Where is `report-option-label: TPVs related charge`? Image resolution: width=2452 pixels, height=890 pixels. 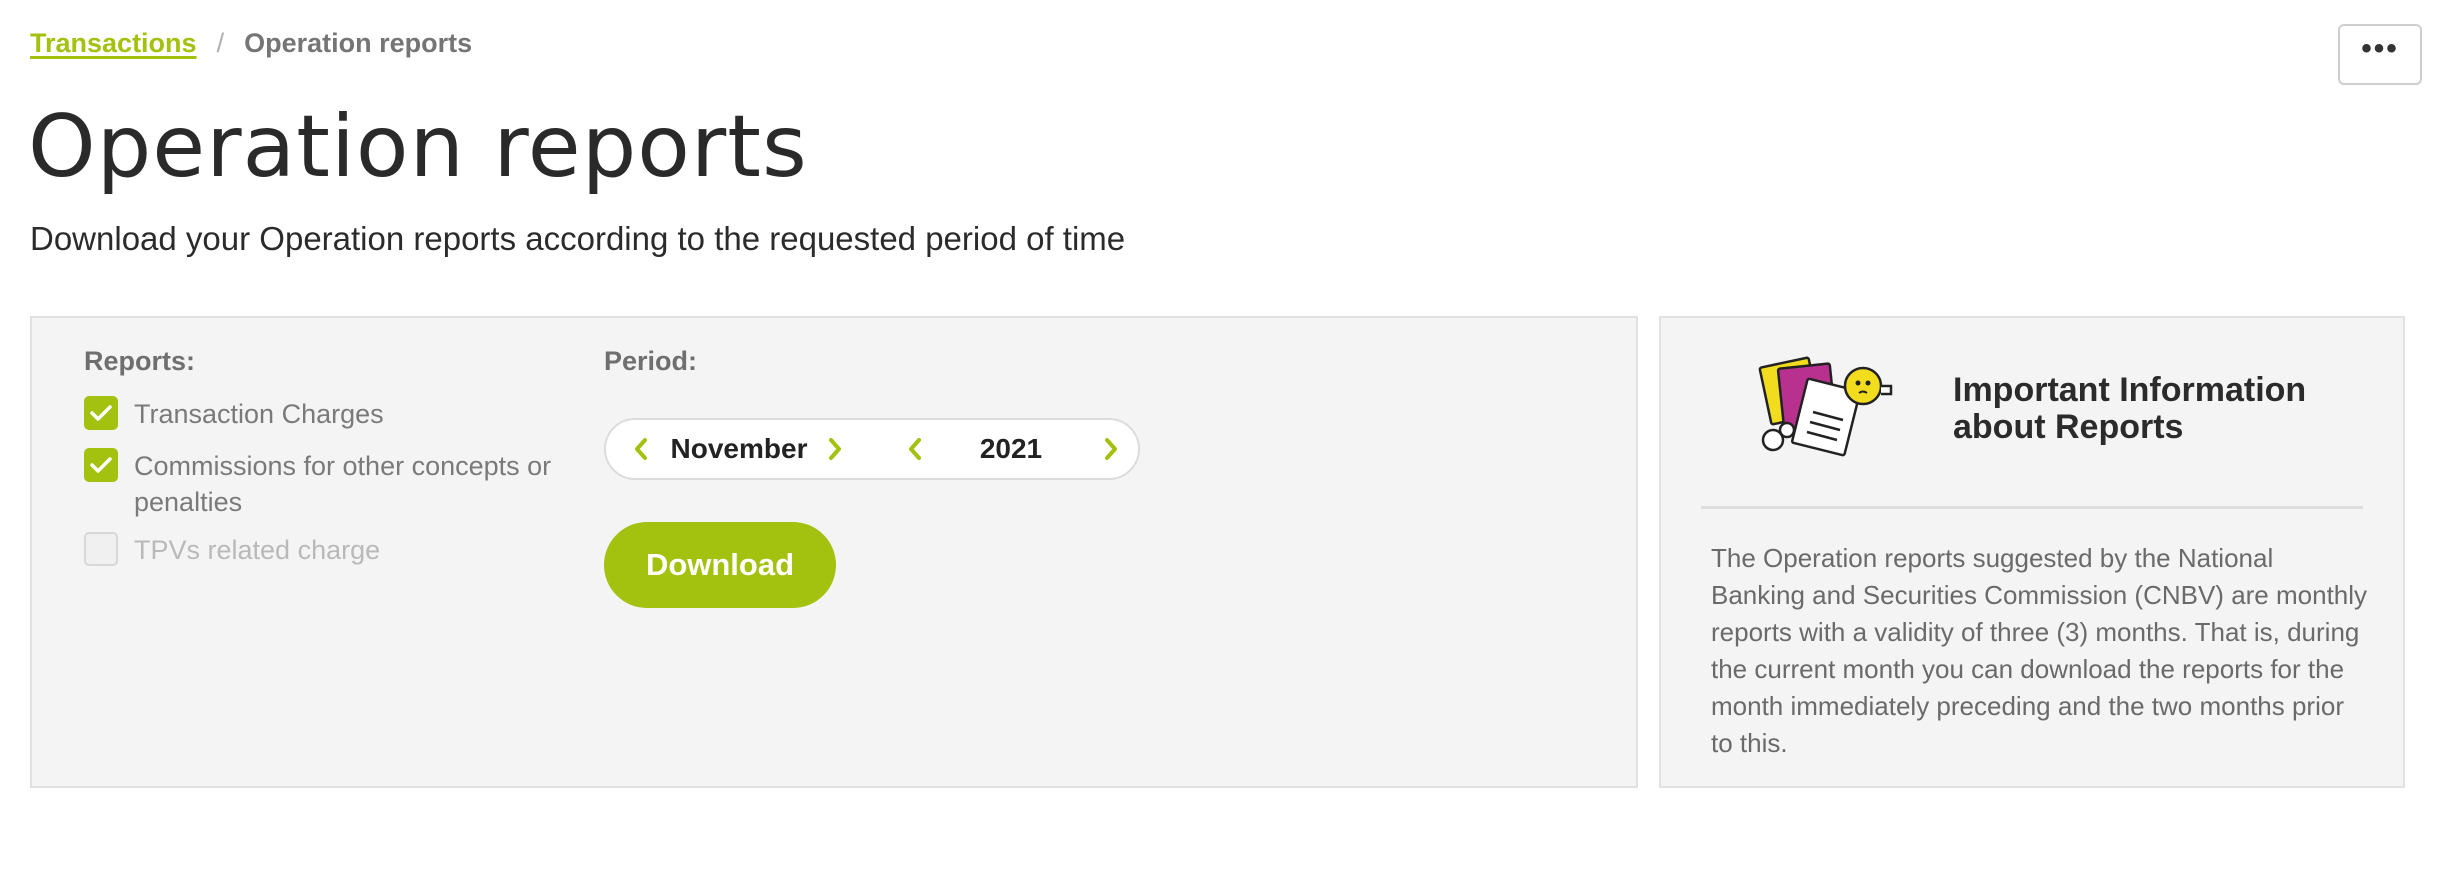
report-option-label: TPVs related charge is located at coordinates (257, 550).